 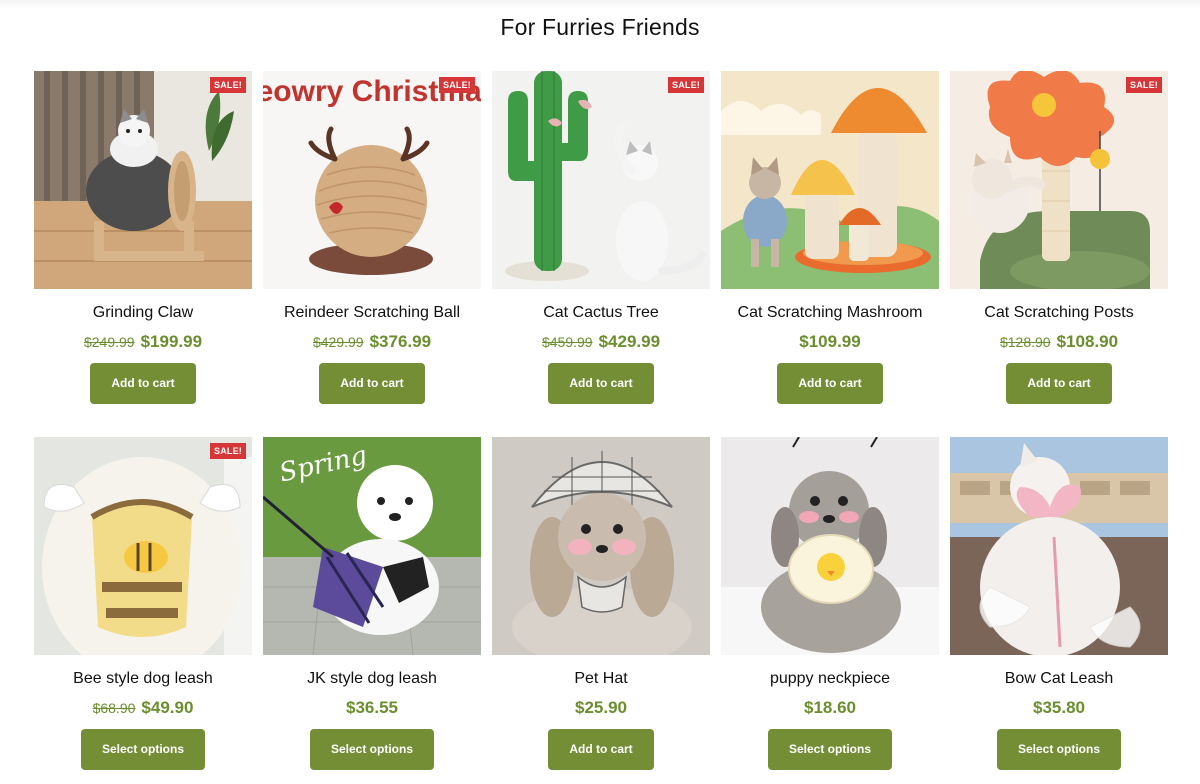 What do you see at coordinates (830, 313) in the screenshot?
I see `product-name: Cat Scratching Mashroom` at bounding box center [830, 313].